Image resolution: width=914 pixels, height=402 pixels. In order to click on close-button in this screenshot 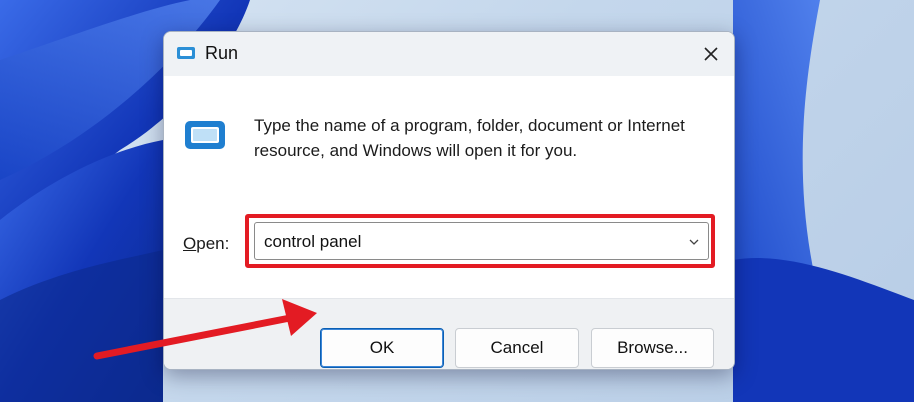, I will do `click(711, 54)`.